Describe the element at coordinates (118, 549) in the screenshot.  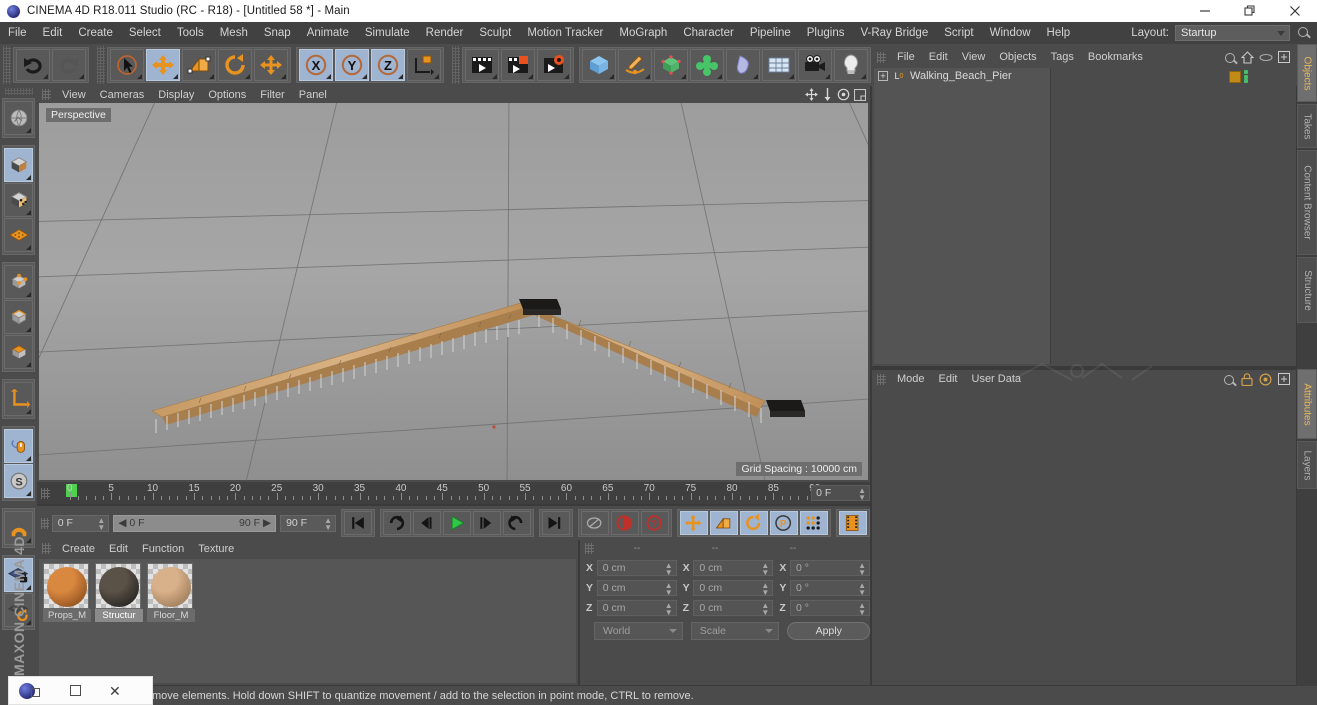
I see `material-menu-edit: Edit` at that location.